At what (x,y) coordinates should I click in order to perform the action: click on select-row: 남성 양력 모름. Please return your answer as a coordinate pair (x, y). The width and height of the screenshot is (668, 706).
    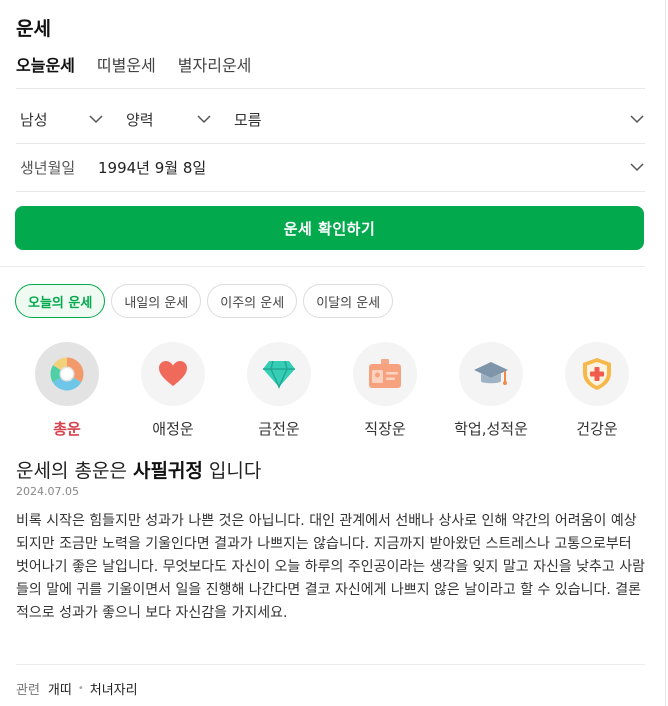
    Looking at the image, I should click on (330, 120).